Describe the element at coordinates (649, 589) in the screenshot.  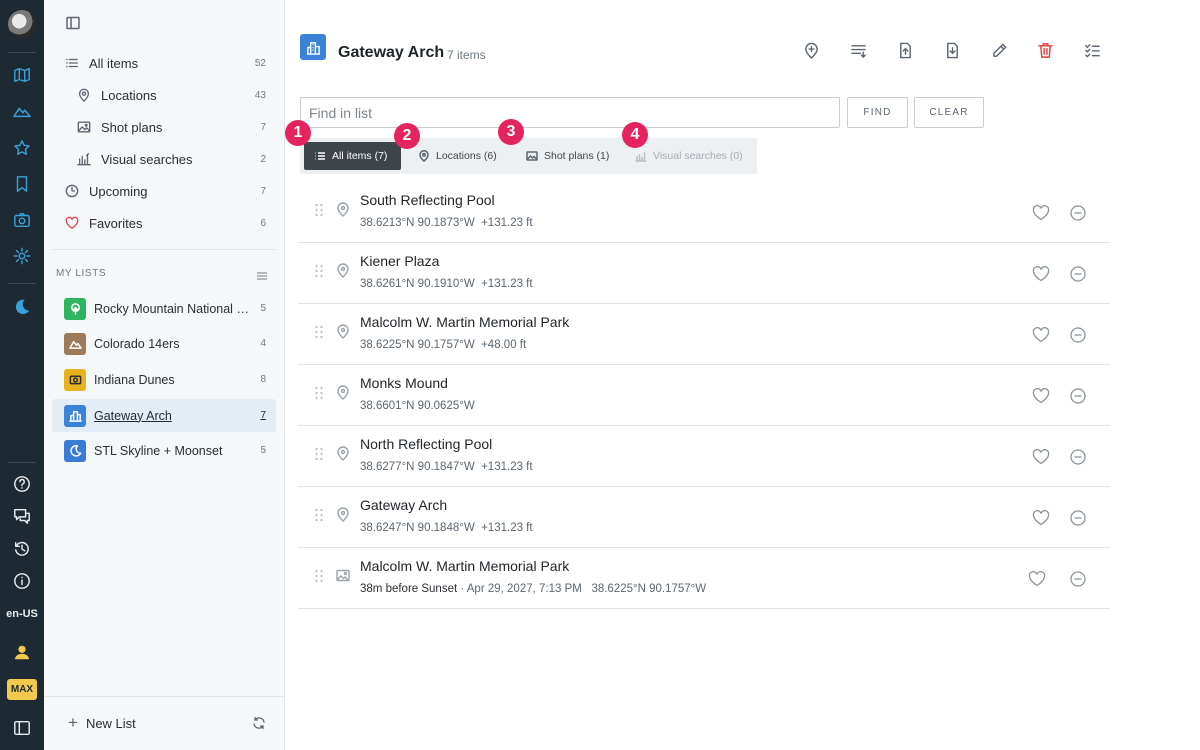
I see `item-coords: 38.6225°N 90.1757°W` at that location.